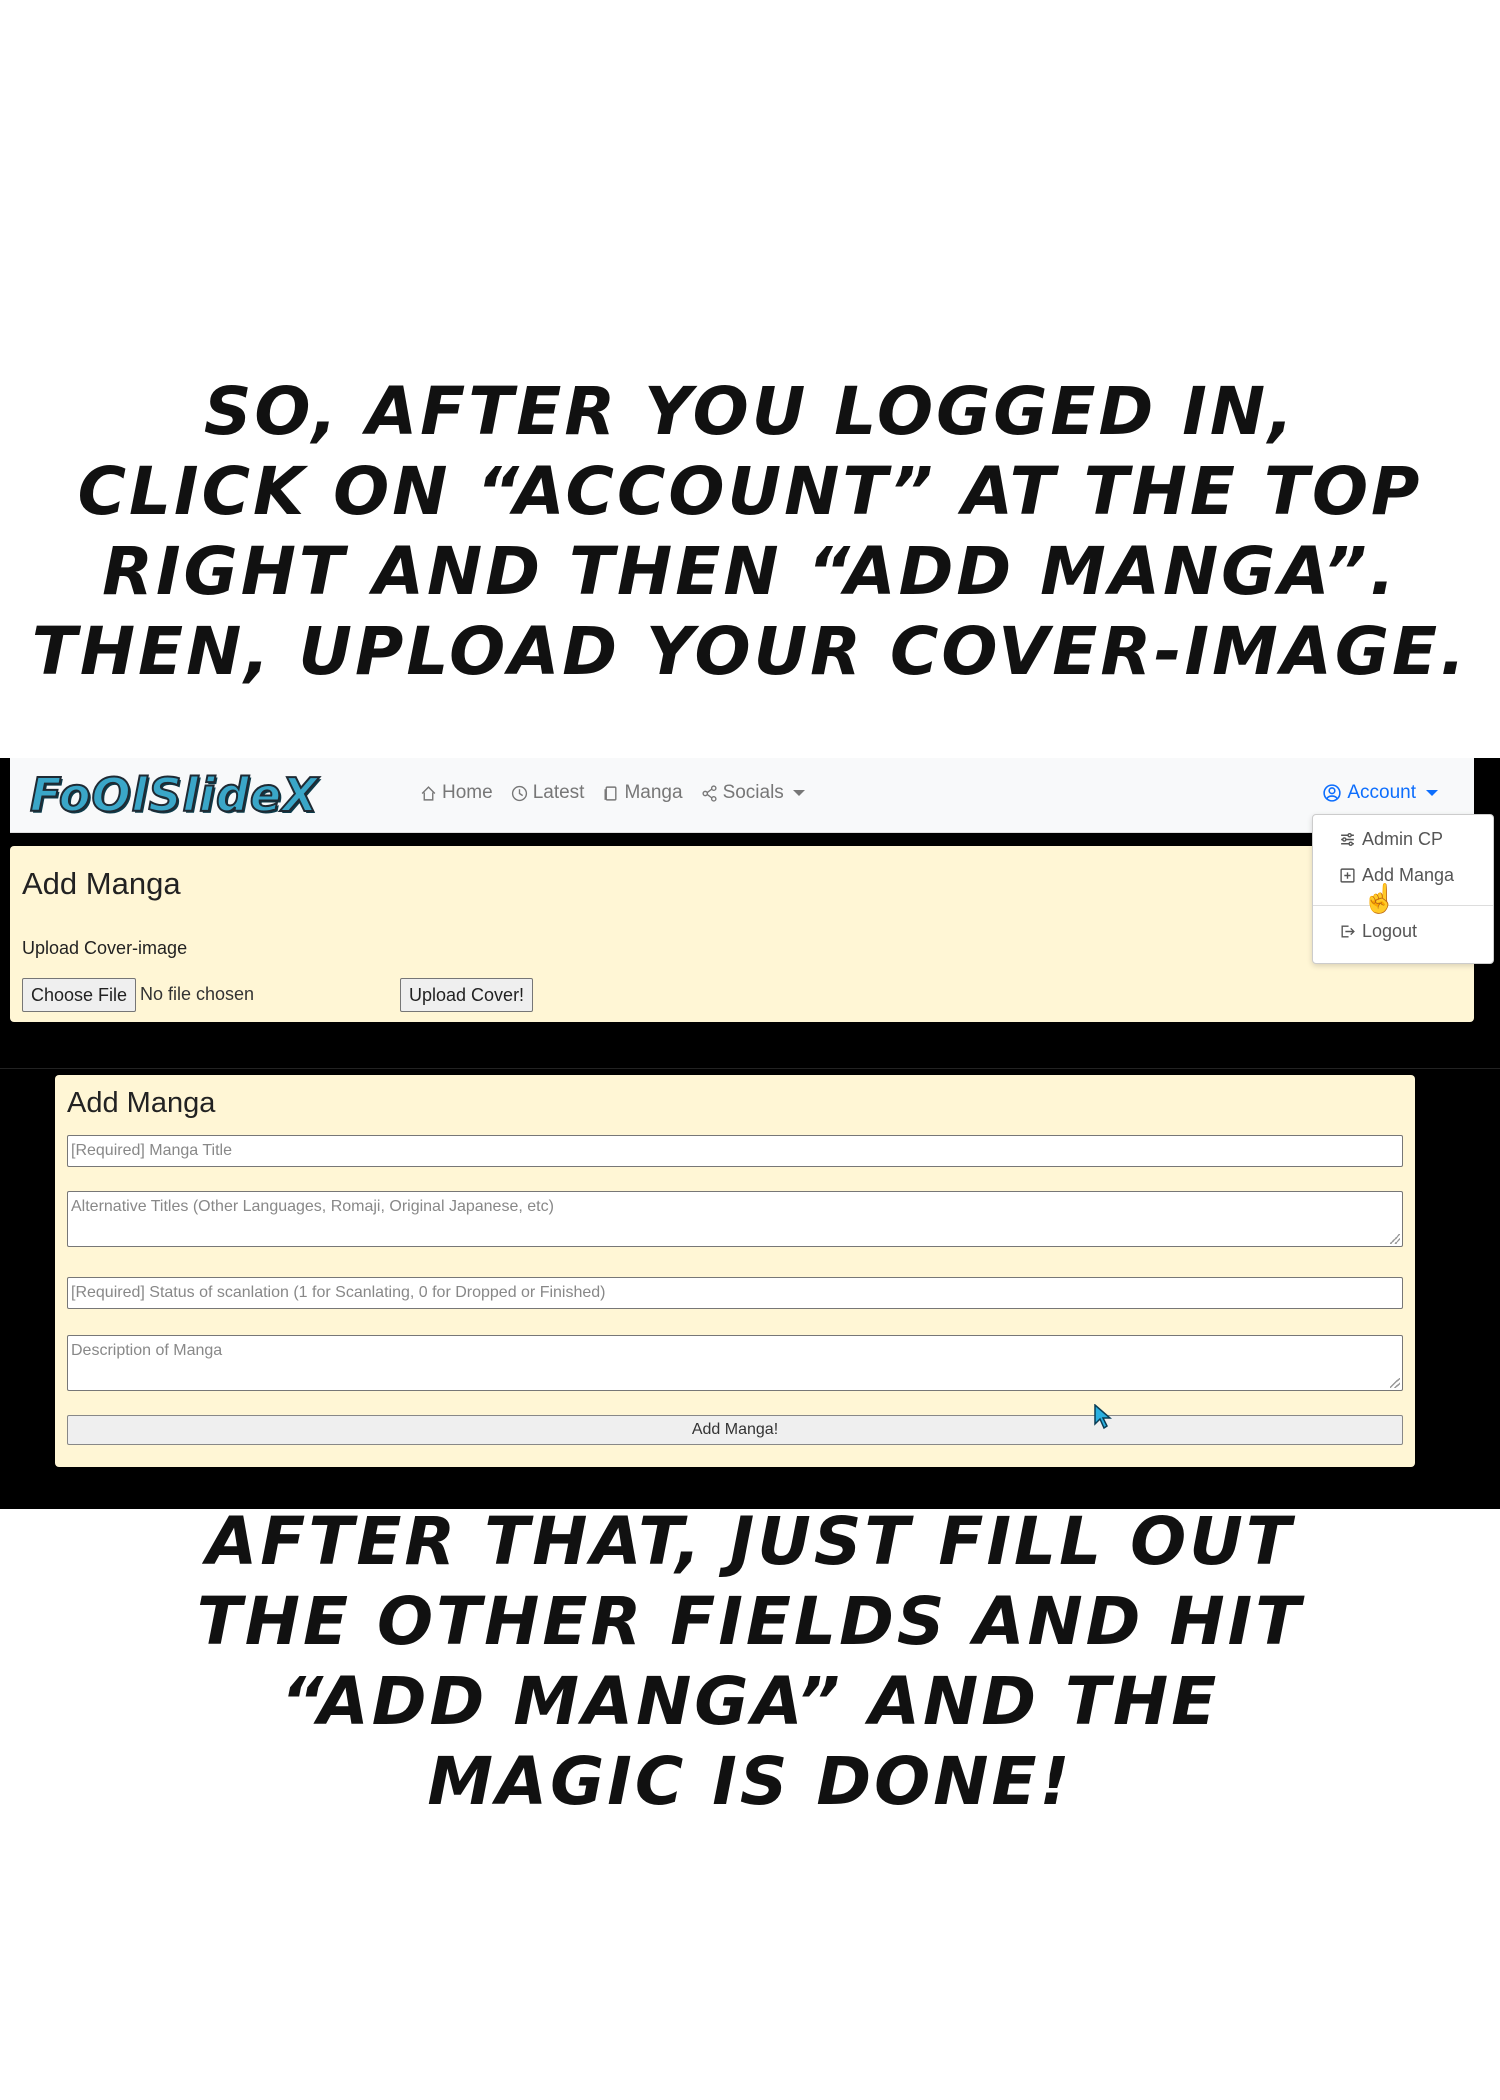  I want to click on copy-icon, so click(610, 793).